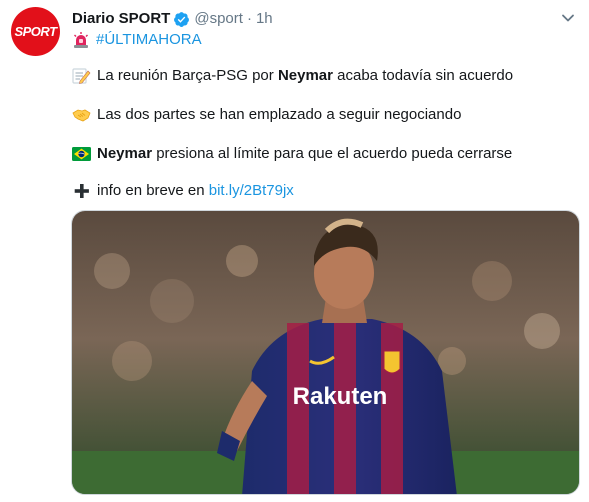 The image size is (589, 502). Describe the element at coordinates (81, 191) in the screenshot. I see `plus-icon` at that location.